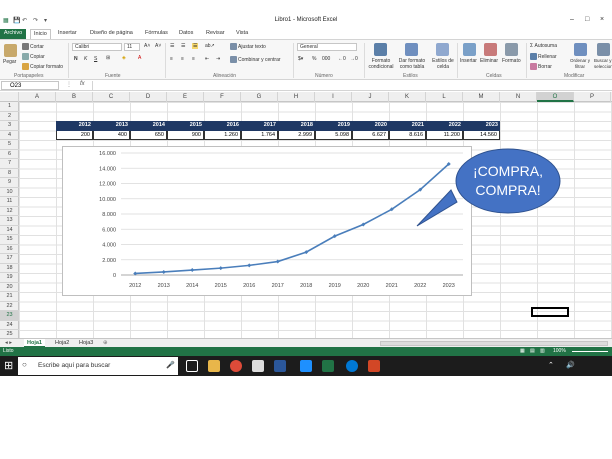  Describe the element at coordinates (215, 33) in the screenshot. I see `tab-revisar: Revisar` at that location.